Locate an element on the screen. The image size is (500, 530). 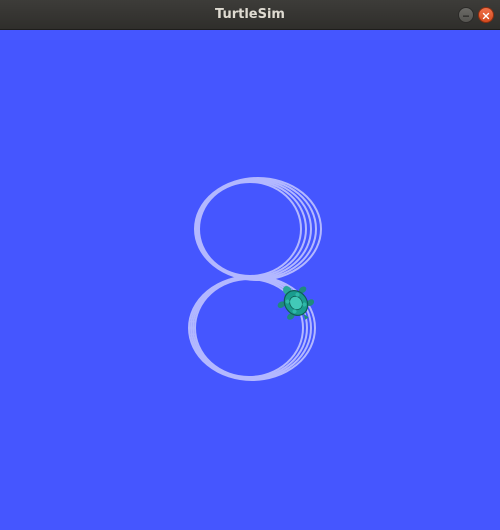
minimize-icon is located at coordinates (466, 16).